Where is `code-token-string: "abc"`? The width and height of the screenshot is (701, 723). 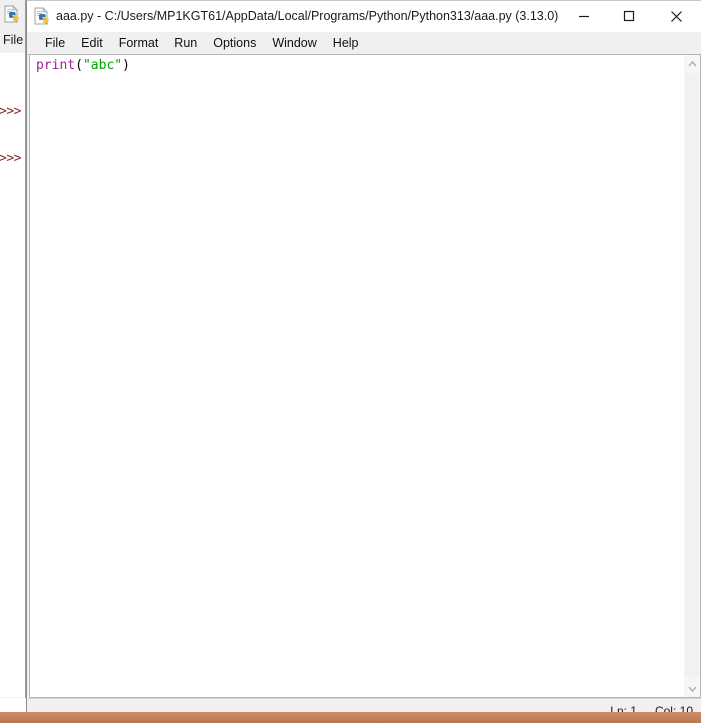 code-token-string: "abc" is located at coordinates (102, 65).